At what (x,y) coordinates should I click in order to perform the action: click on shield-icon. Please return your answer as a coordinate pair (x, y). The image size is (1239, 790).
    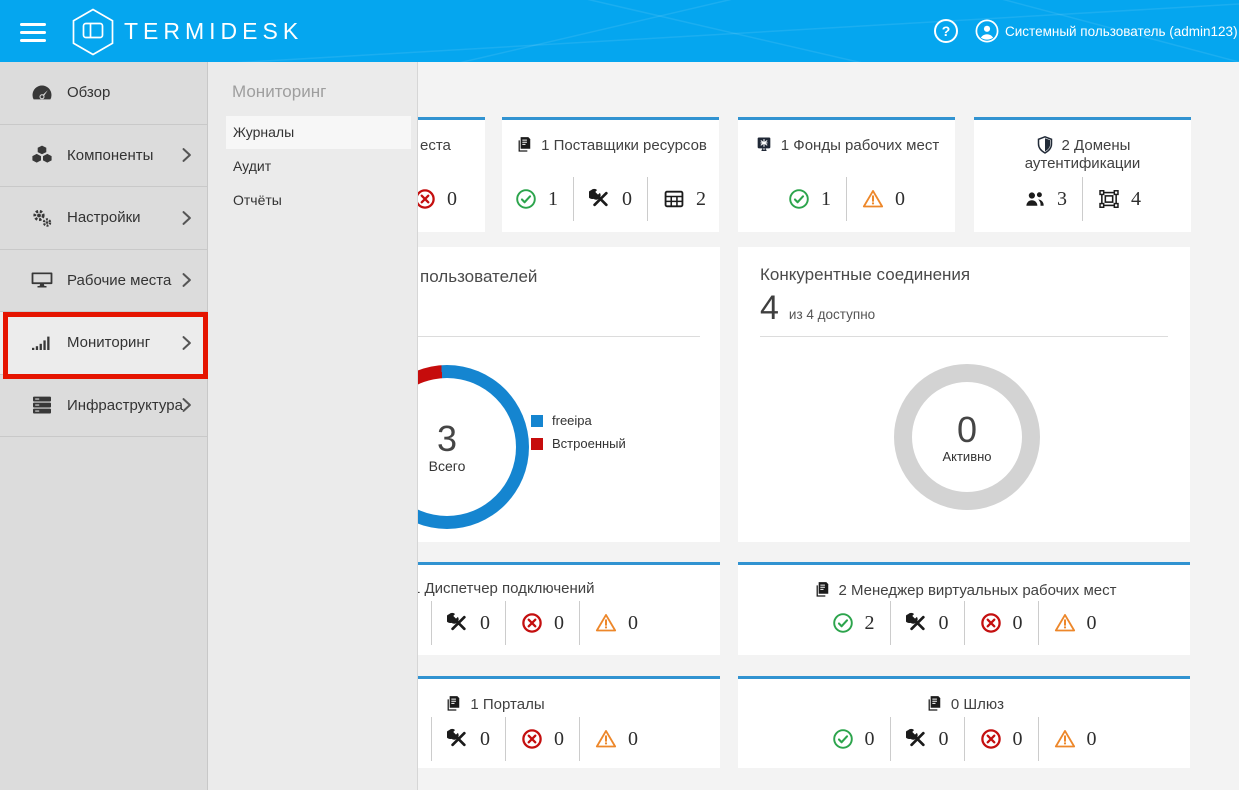
    Looking at the image, I should click on (1044, 145).